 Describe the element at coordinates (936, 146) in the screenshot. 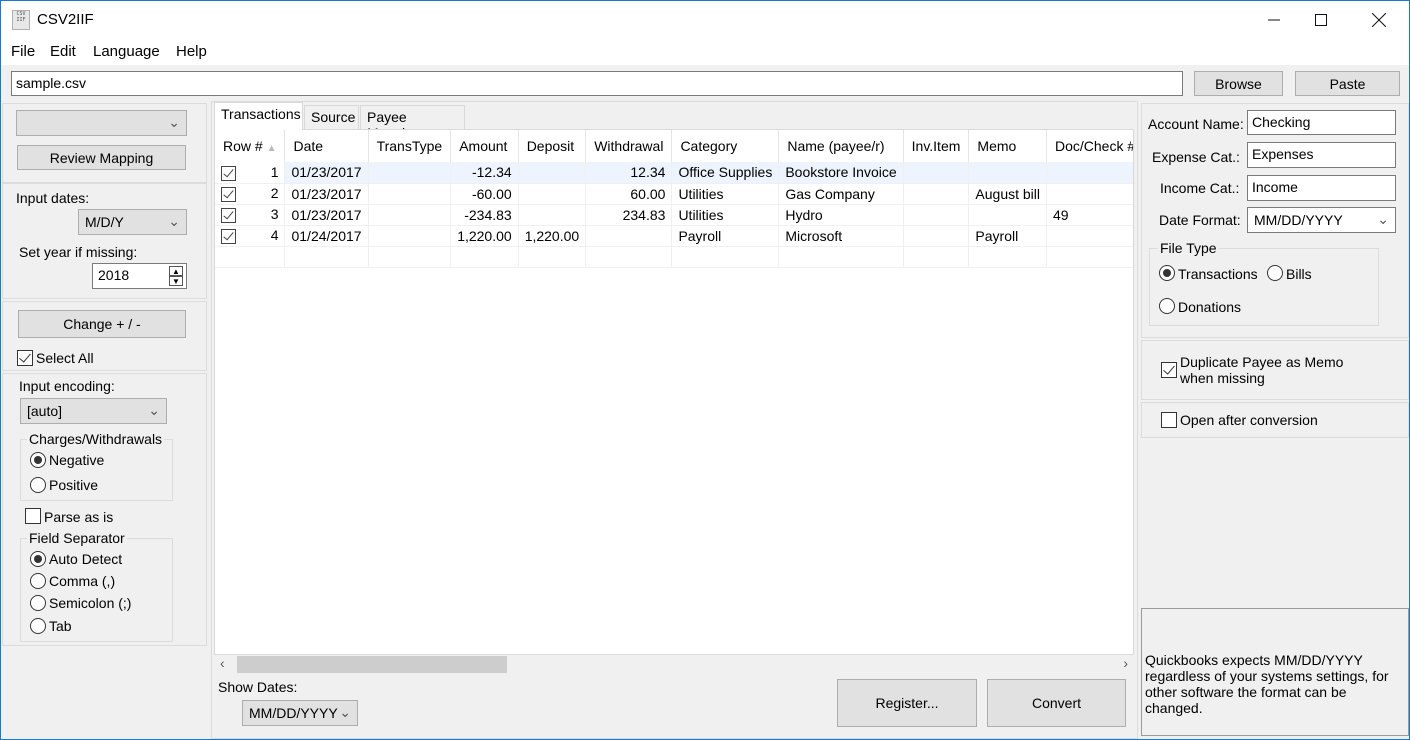

I see `col-invitem: Inv.Item` at that location.